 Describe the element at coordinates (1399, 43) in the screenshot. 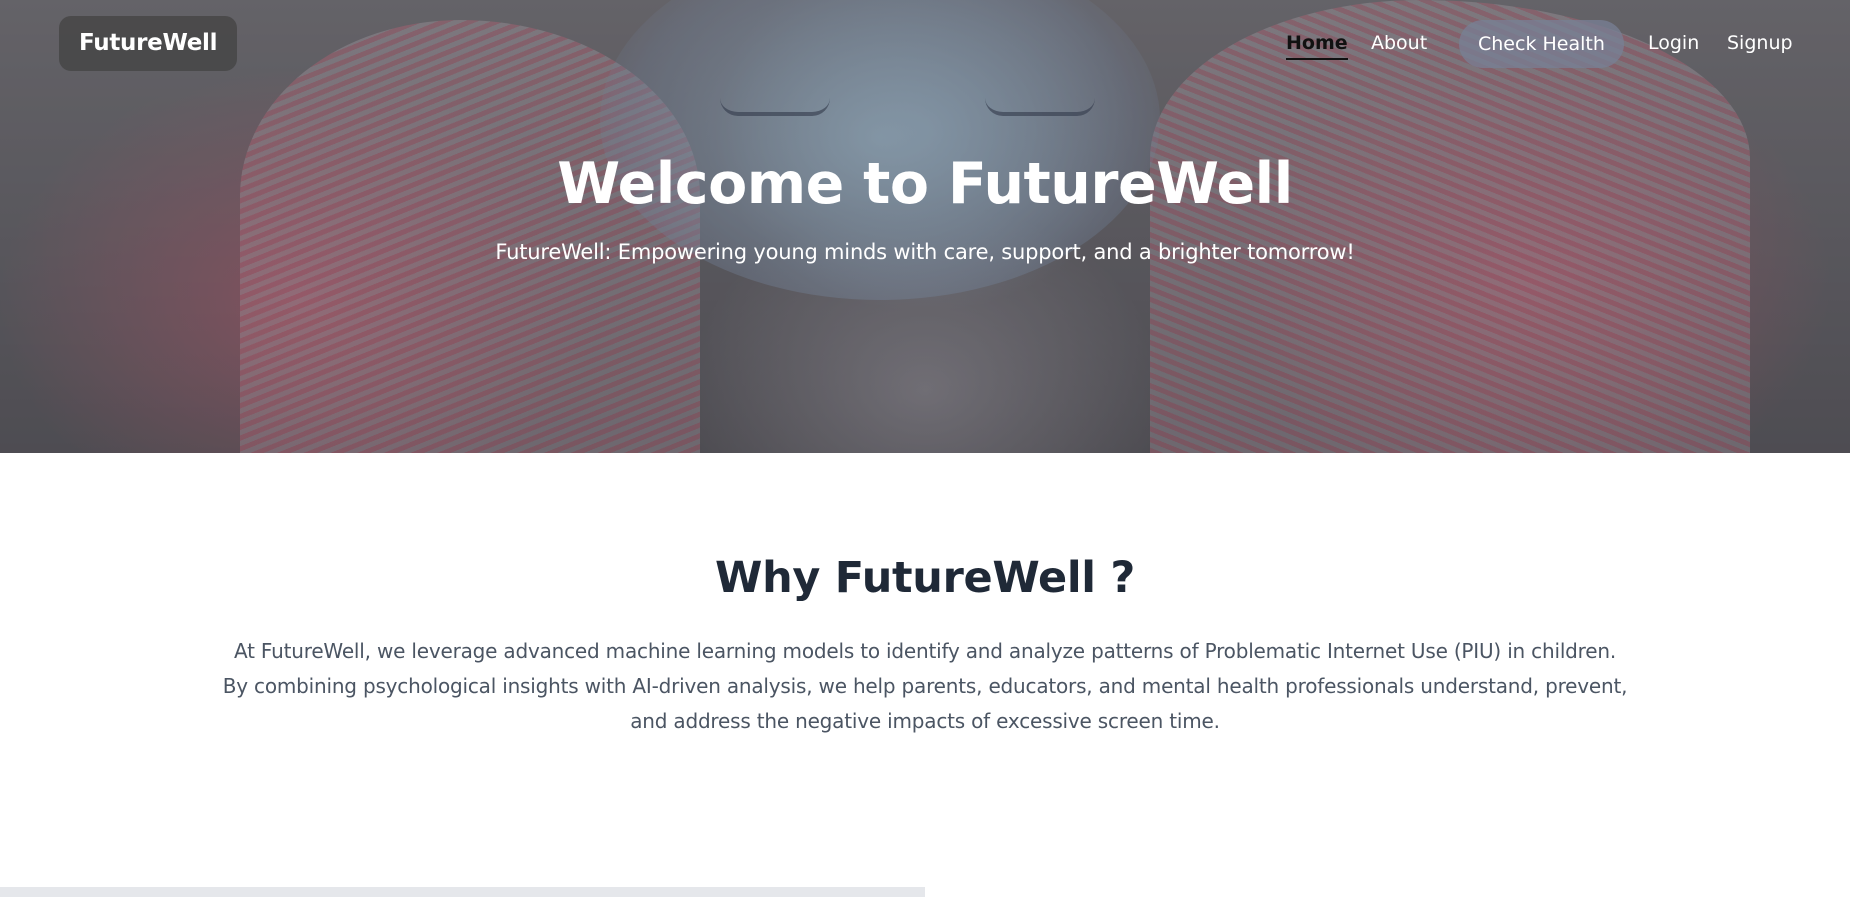

I see `nav-link-about: About` at that location.